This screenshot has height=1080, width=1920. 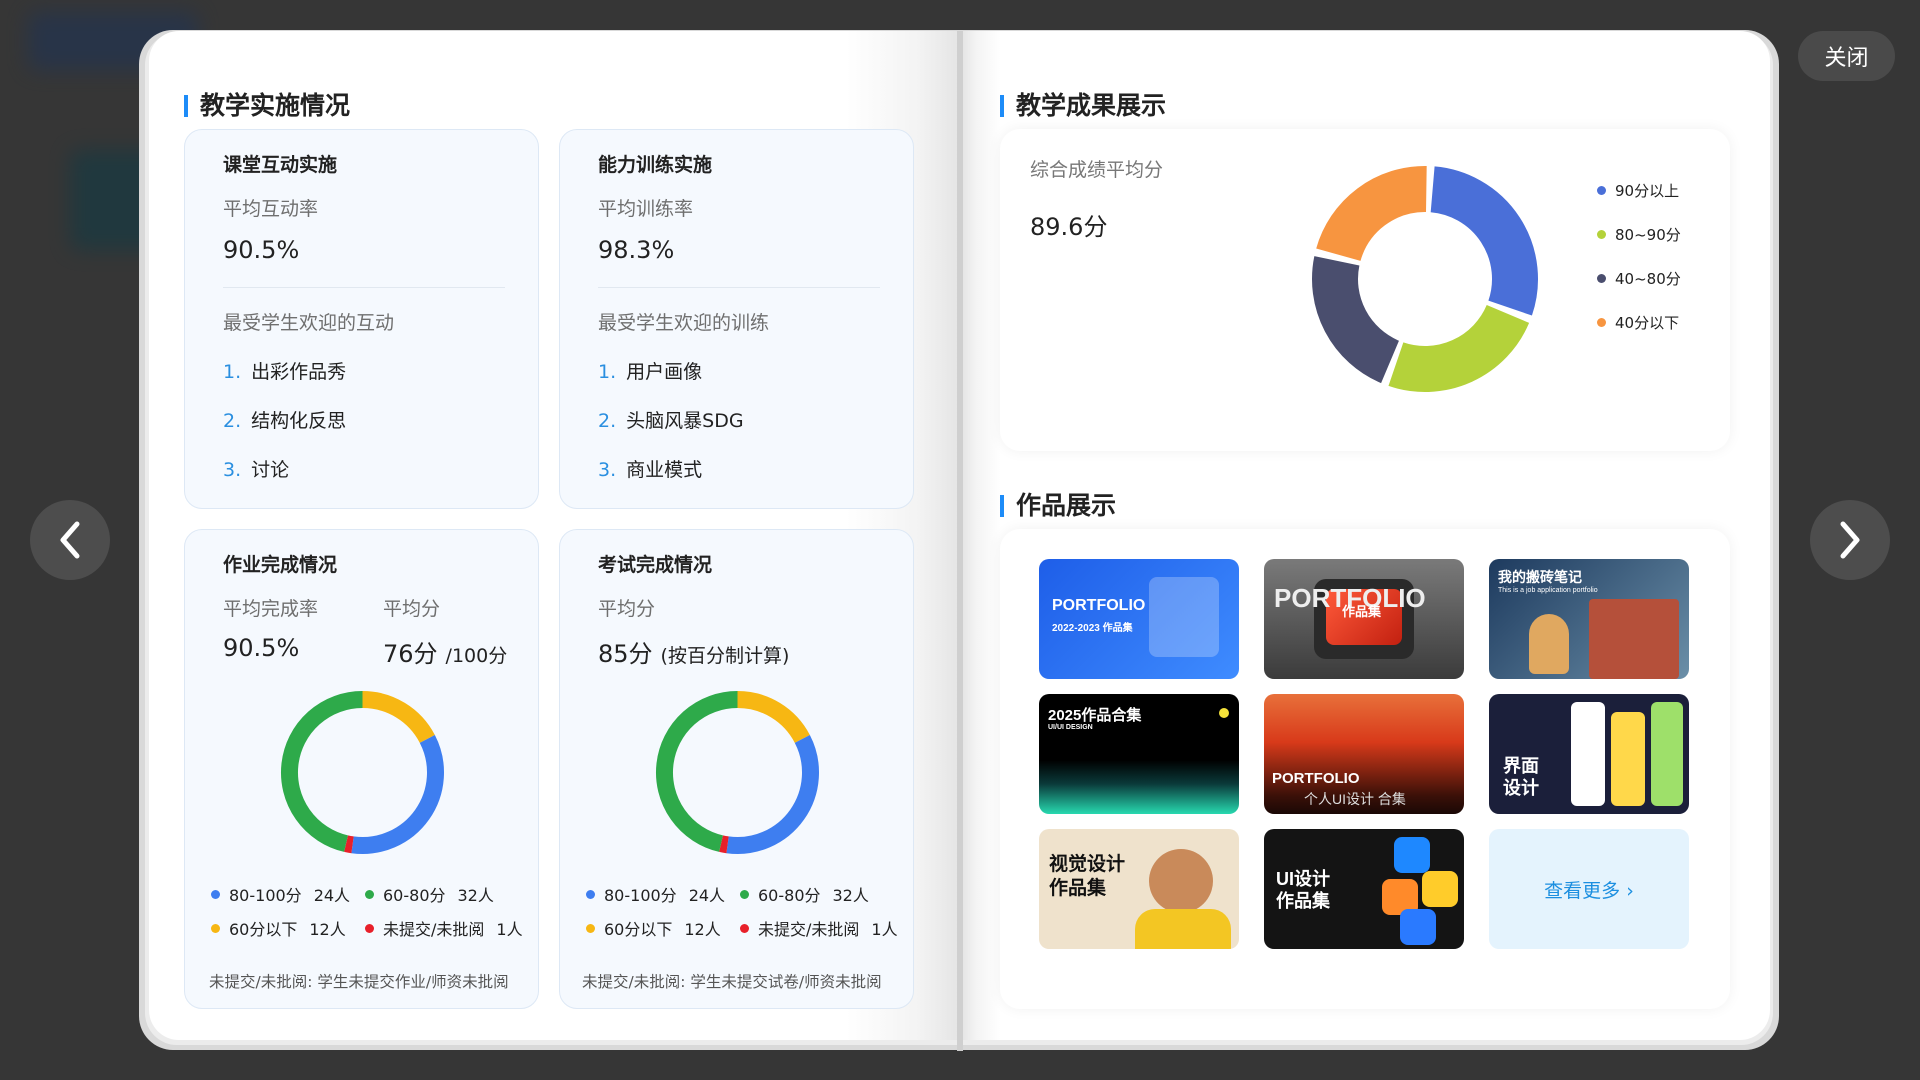 What do you see at coordinates (429, 894) in the screenshot?
I see `legend-item: 60-80分 32人` at bounding box center [429, 894].